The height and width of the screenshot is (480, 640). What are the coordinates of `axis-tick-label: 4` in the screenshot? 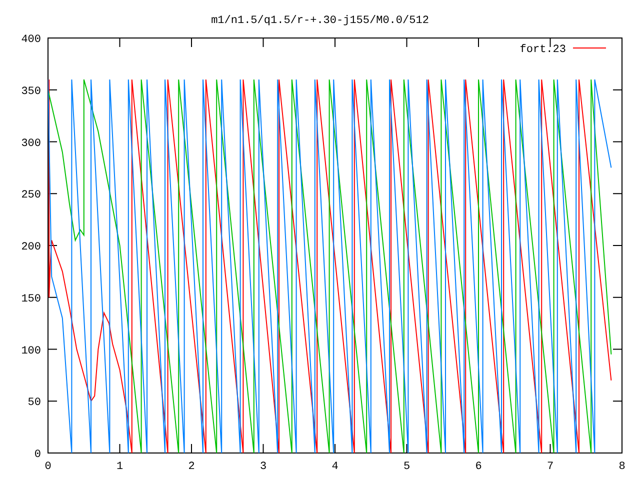 It's located at (335, 467).